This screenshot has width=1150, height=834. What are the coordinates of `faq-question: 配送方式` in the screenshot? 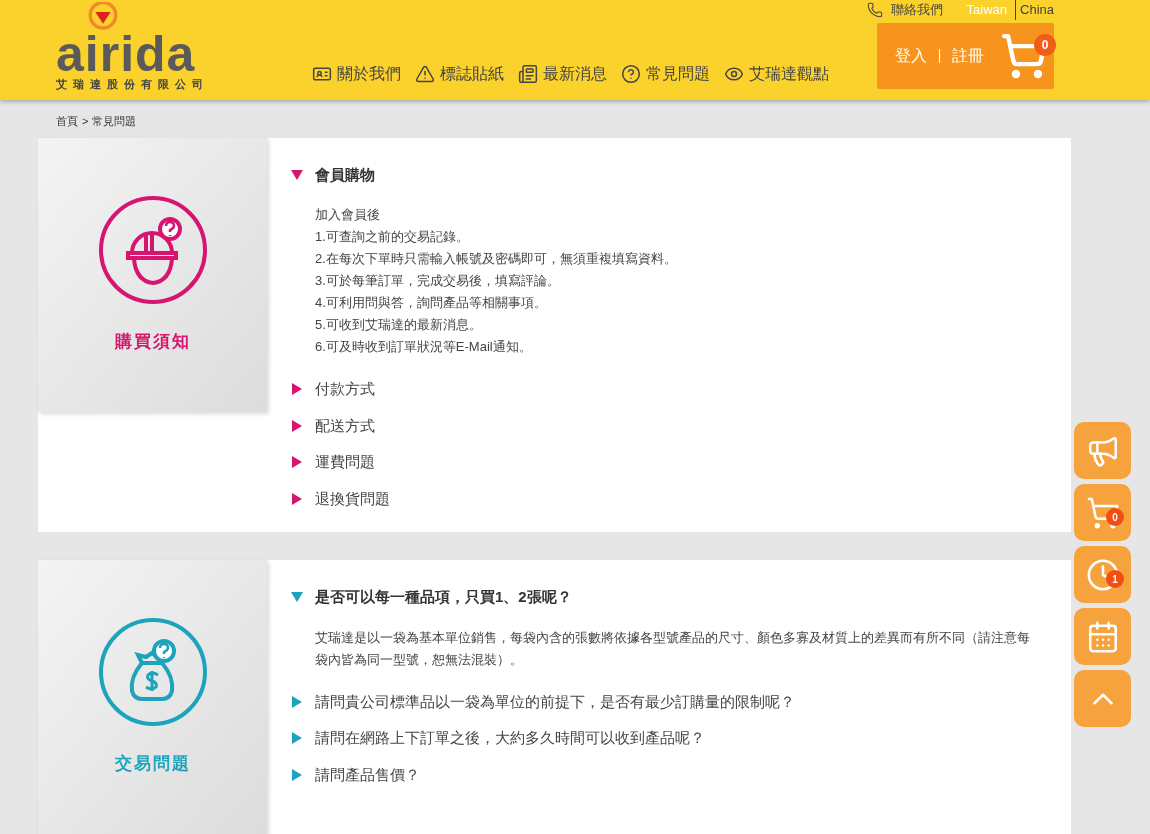 It's located at (669, 425).